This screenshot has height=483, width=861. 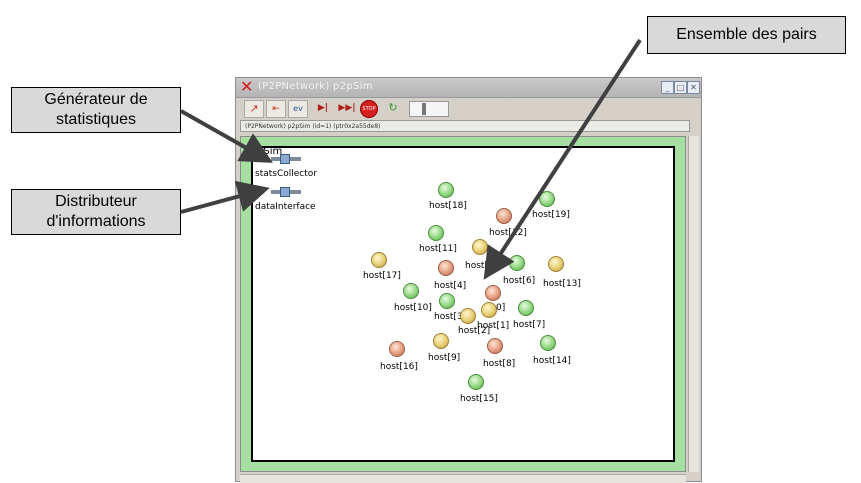 What do you see at coordinates (225, 197) in the screenshot?
I see `arrow-to-data-interface` at bounding box center [225, 197].